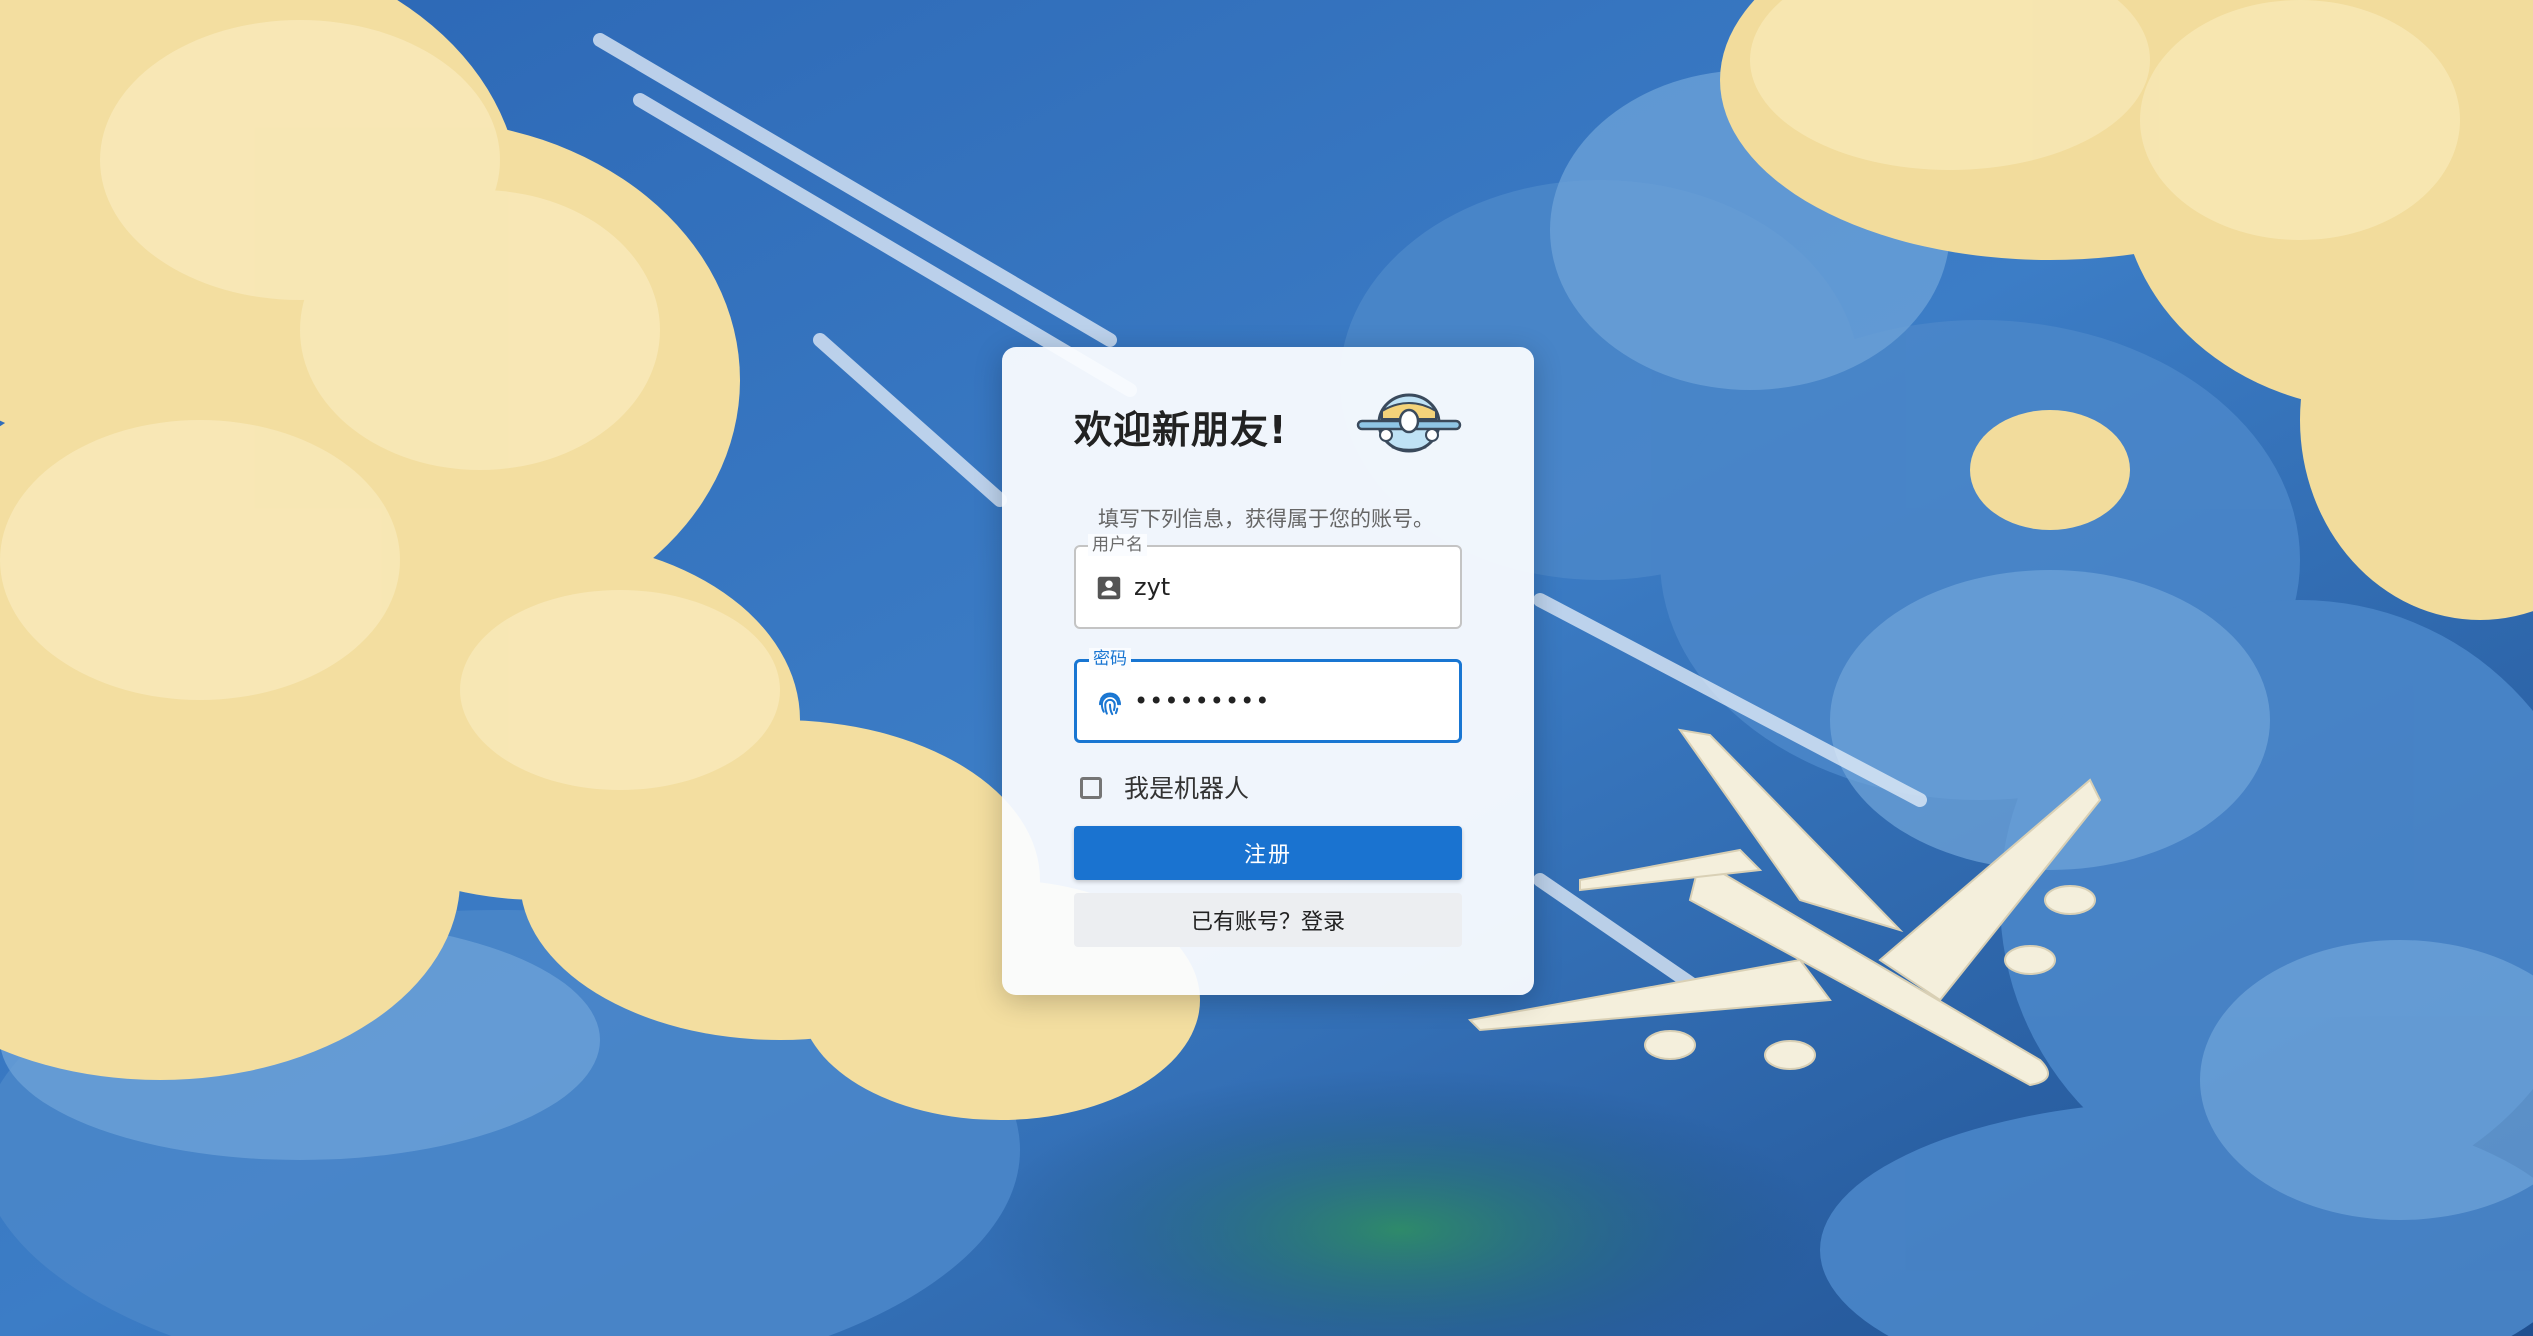  Describe the element at coordinates (1266, 519) in the screenshot. I see `form-subtitle: 填写下列信息，获得属于您的账号。` at that location.